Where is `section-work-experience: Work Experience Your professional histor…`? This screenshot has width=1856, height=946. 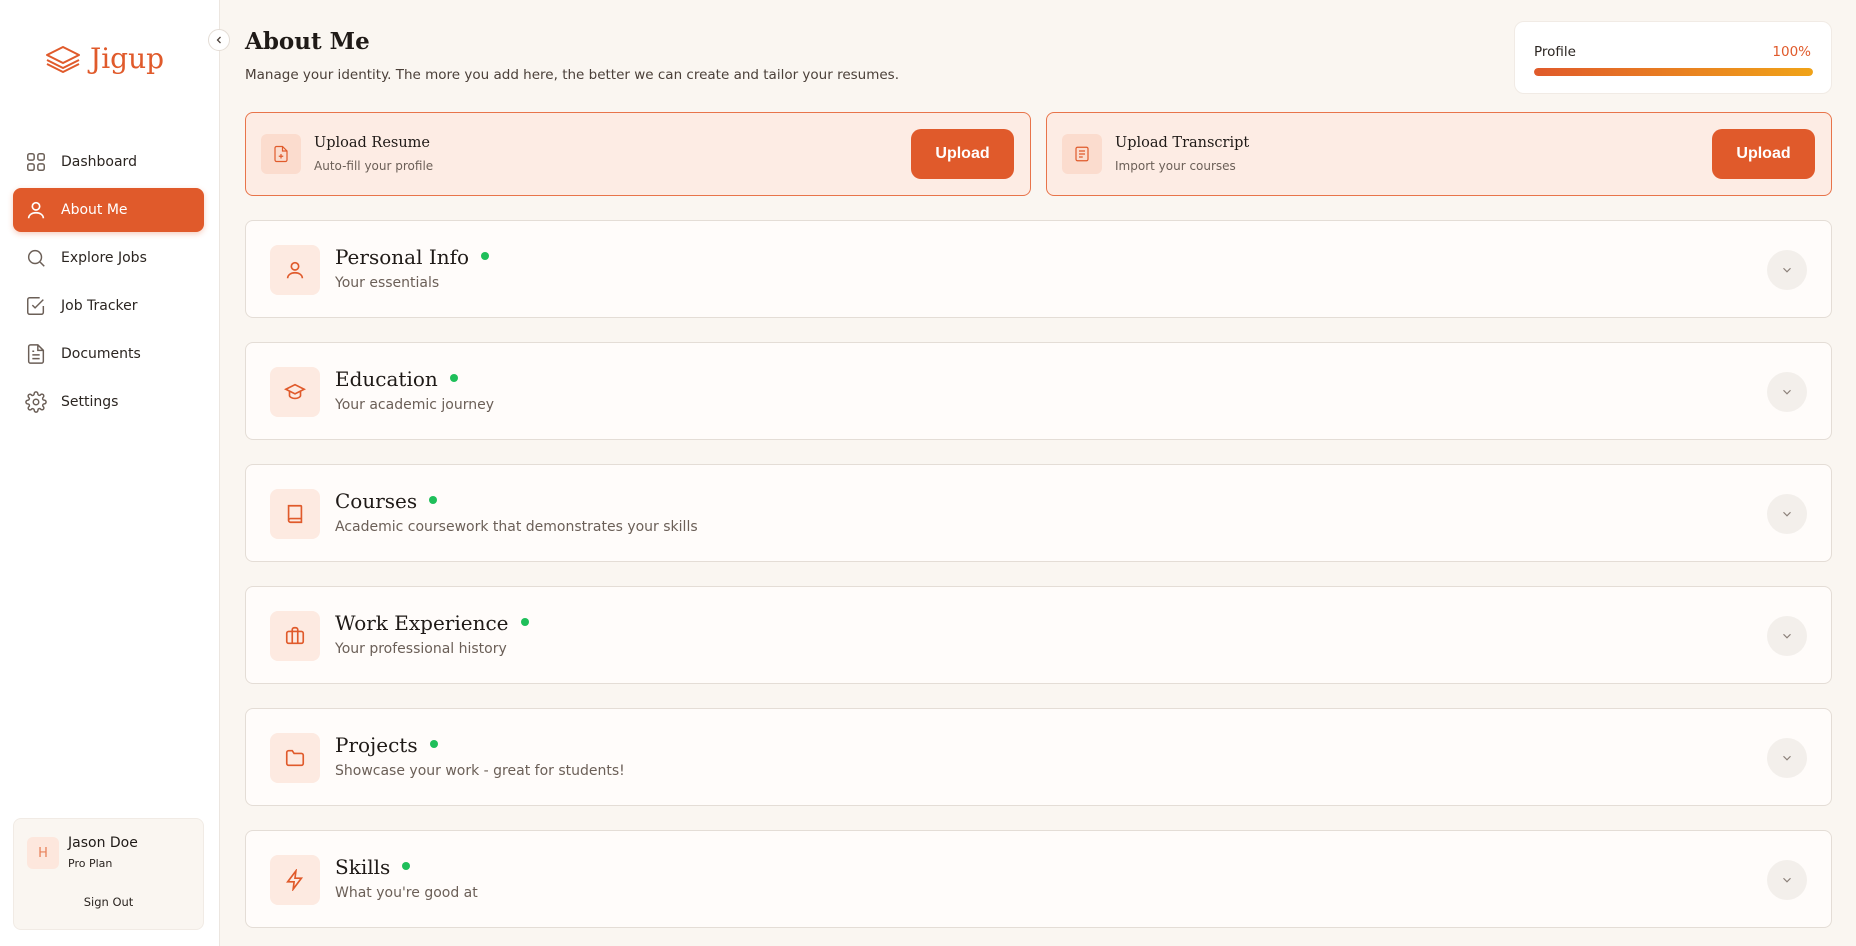 section-work-experience: Work Experience Your professional histor… is located at coordinates (1038, 635).